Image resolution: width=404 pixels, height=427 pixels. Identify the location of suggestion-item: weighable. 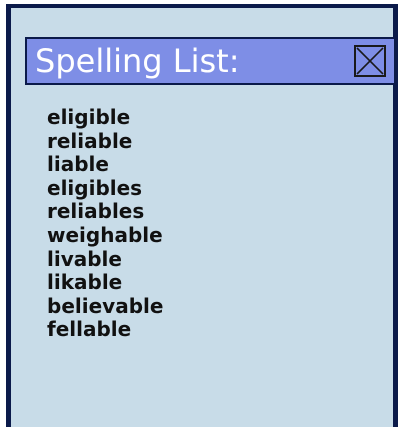
(105, 235).